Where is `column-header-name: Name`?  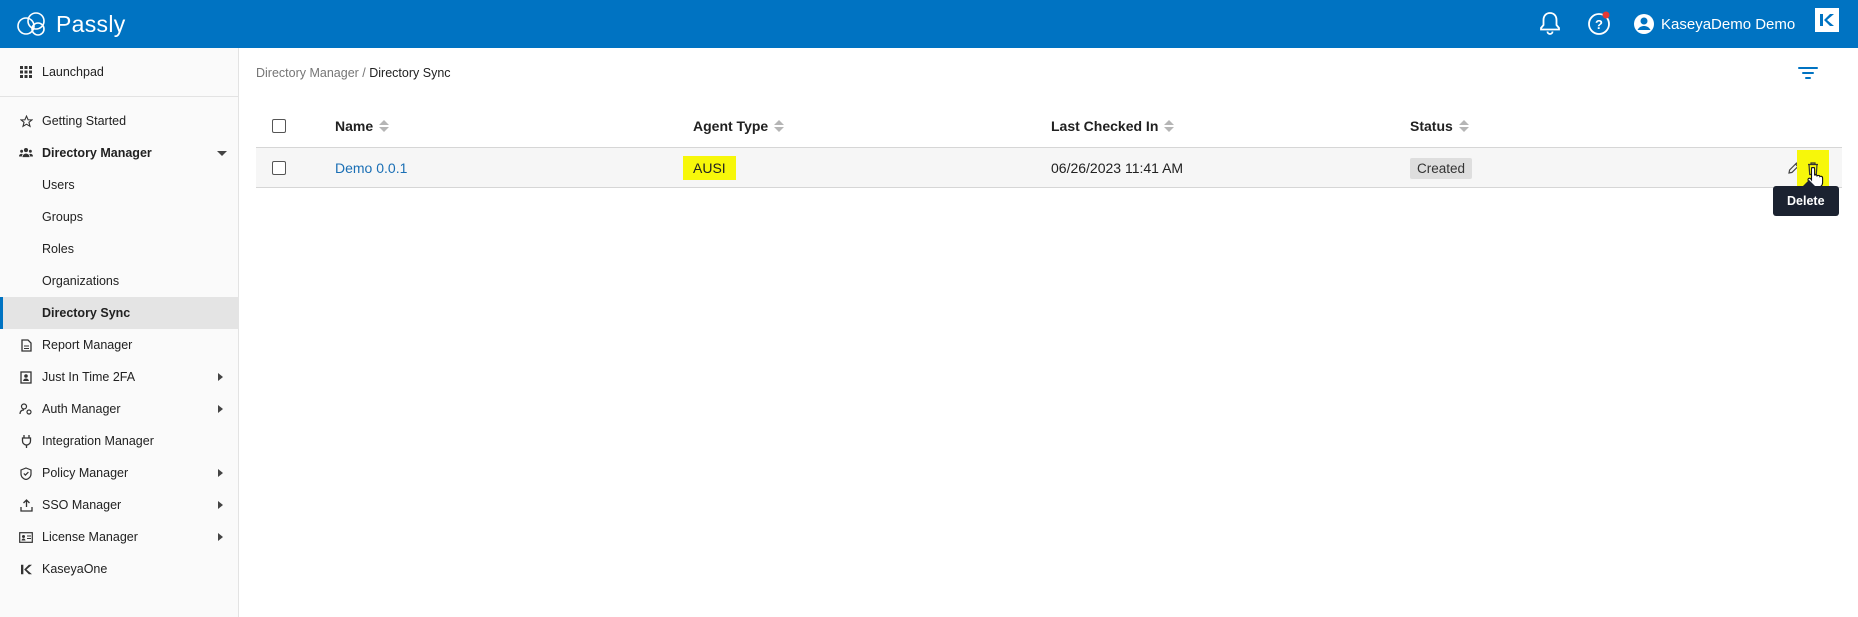
column-header-name: Name is located at coordinates (362, 126).